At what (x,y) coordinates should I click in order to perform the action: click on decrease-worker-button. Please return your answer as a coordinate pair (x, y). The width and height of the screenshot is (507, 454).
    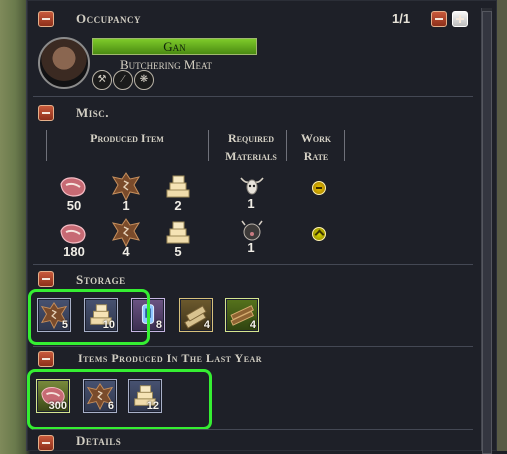
    Looking at the image, I should click on (439, 19).